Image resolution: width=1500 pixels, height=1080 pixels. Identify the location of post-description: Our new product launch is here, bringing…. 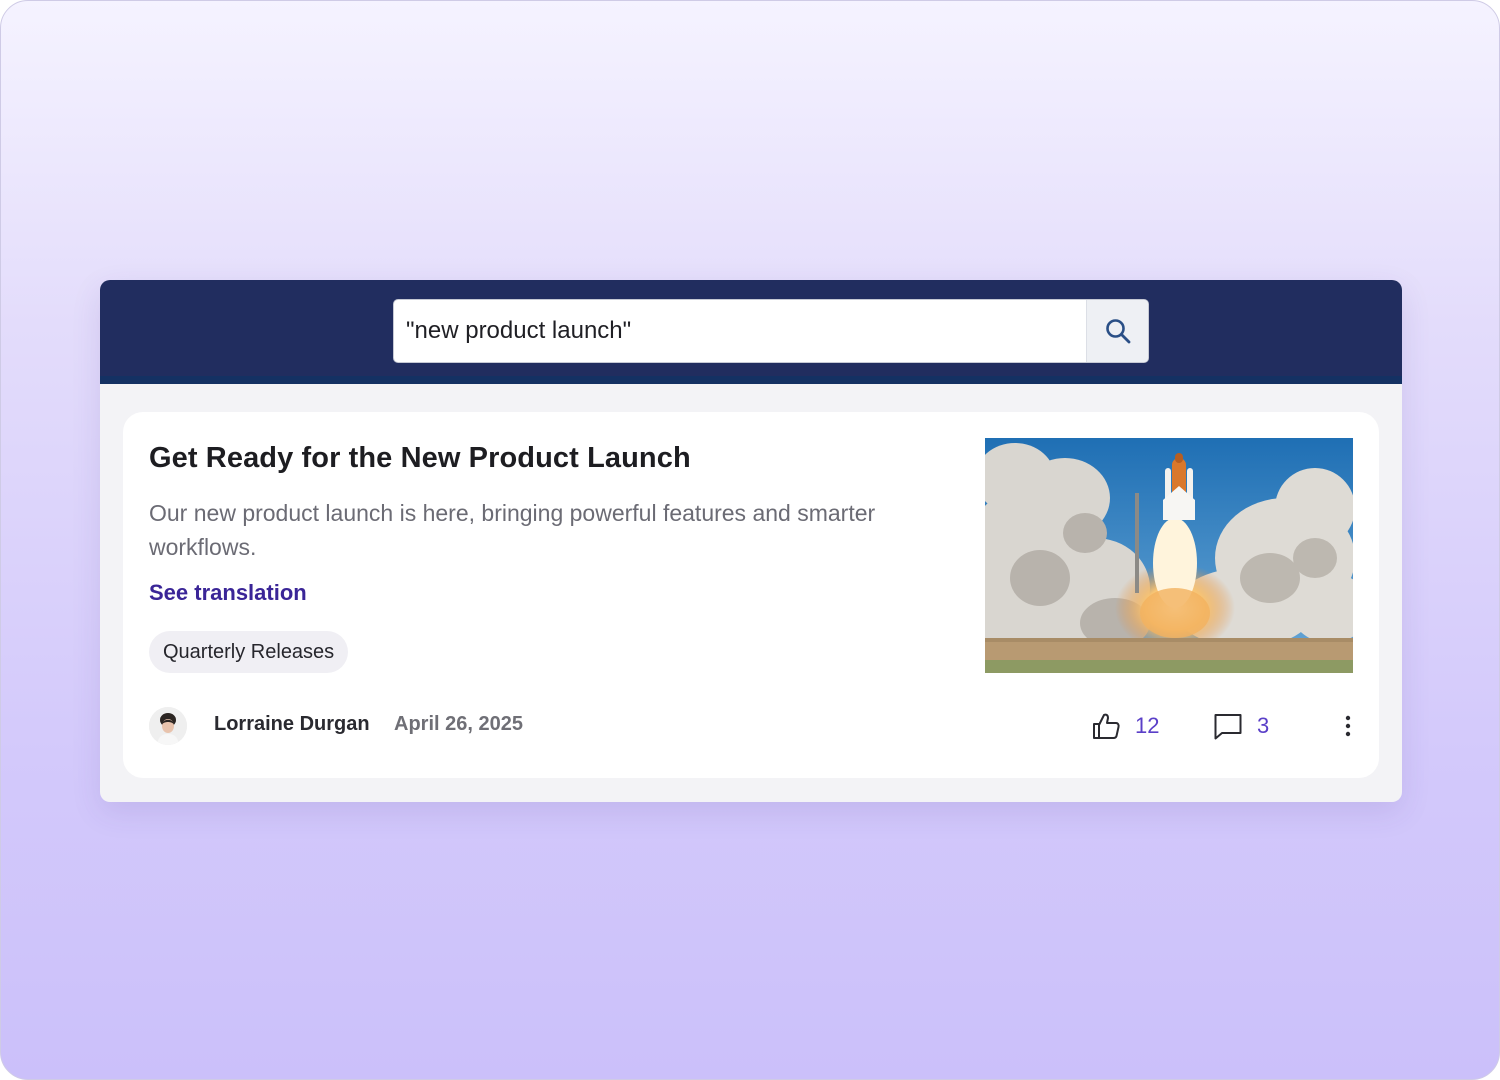
(512, 530).